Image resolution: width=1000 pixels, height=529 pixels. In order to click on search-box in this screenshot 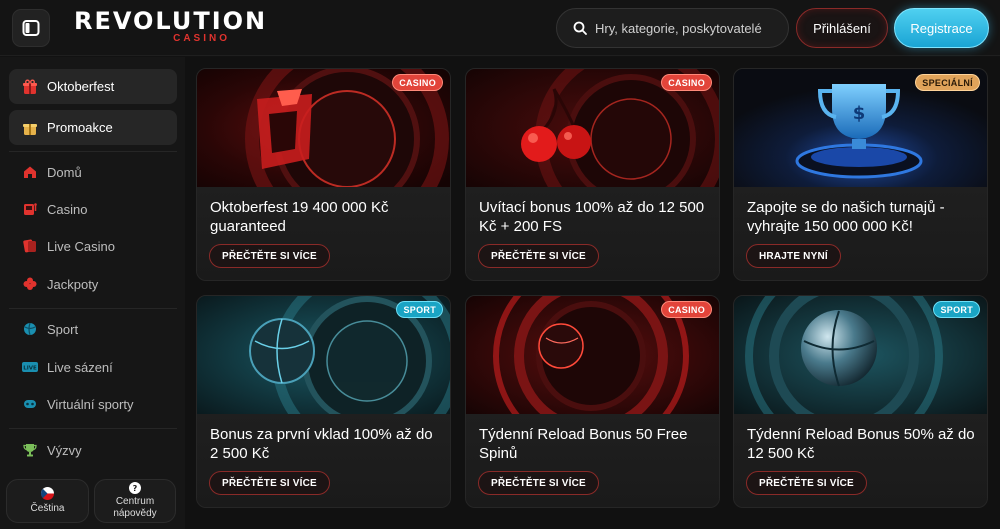, I will do `click(672, 28)`.